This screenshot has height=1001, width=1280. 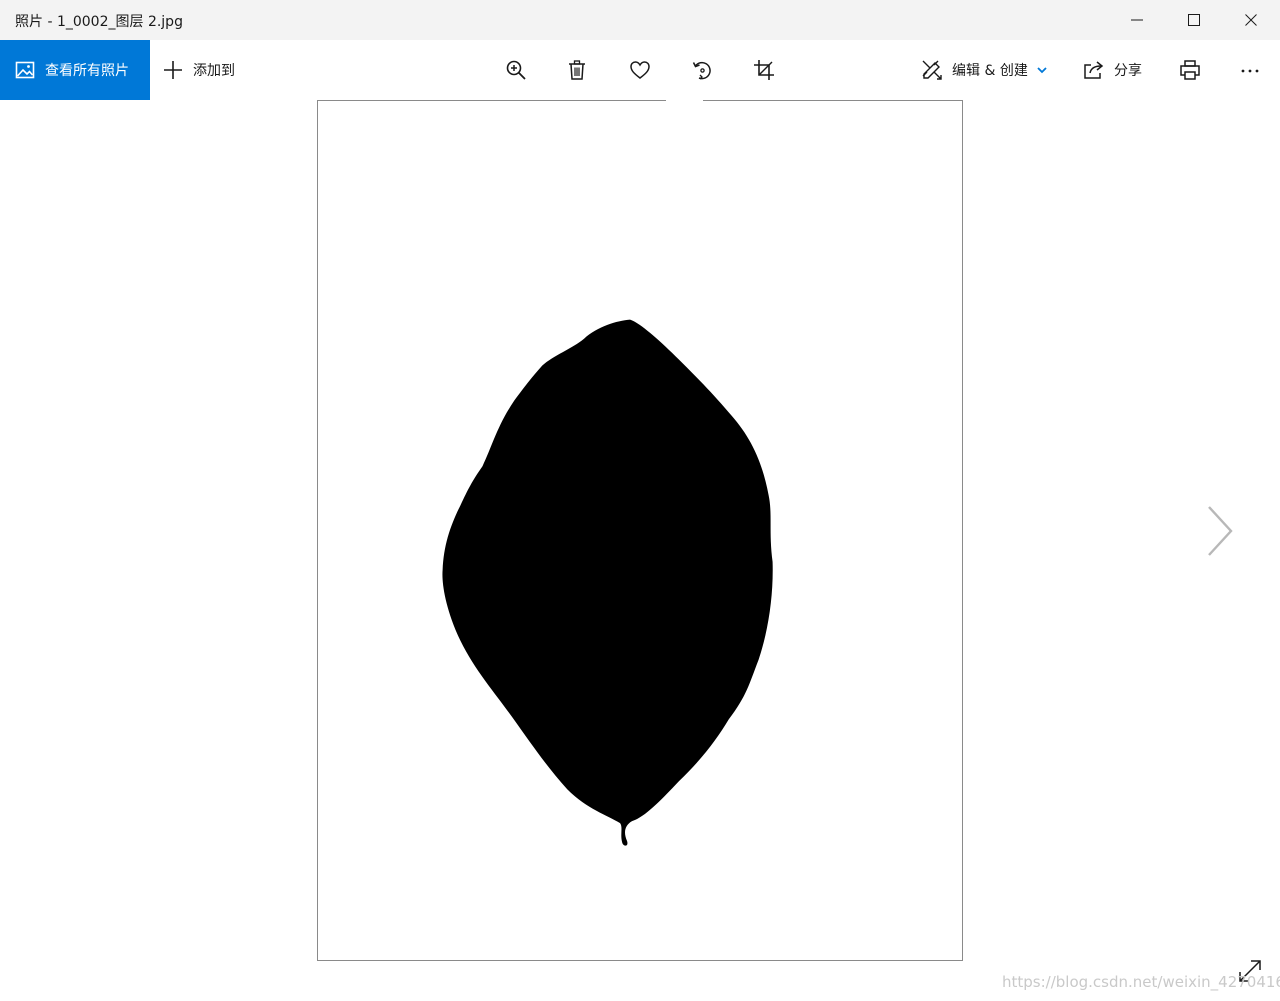 I want to click on add-to-label: 添加到, so click(x=214, y=71).